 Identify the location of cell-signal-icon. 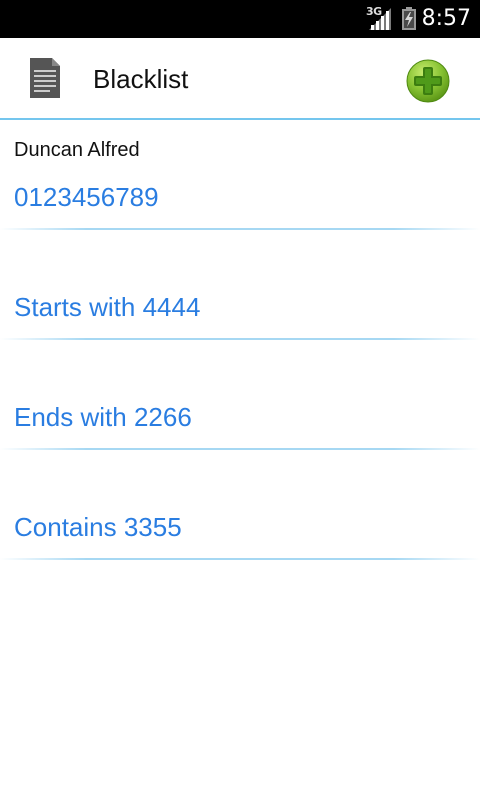
(380, 19).